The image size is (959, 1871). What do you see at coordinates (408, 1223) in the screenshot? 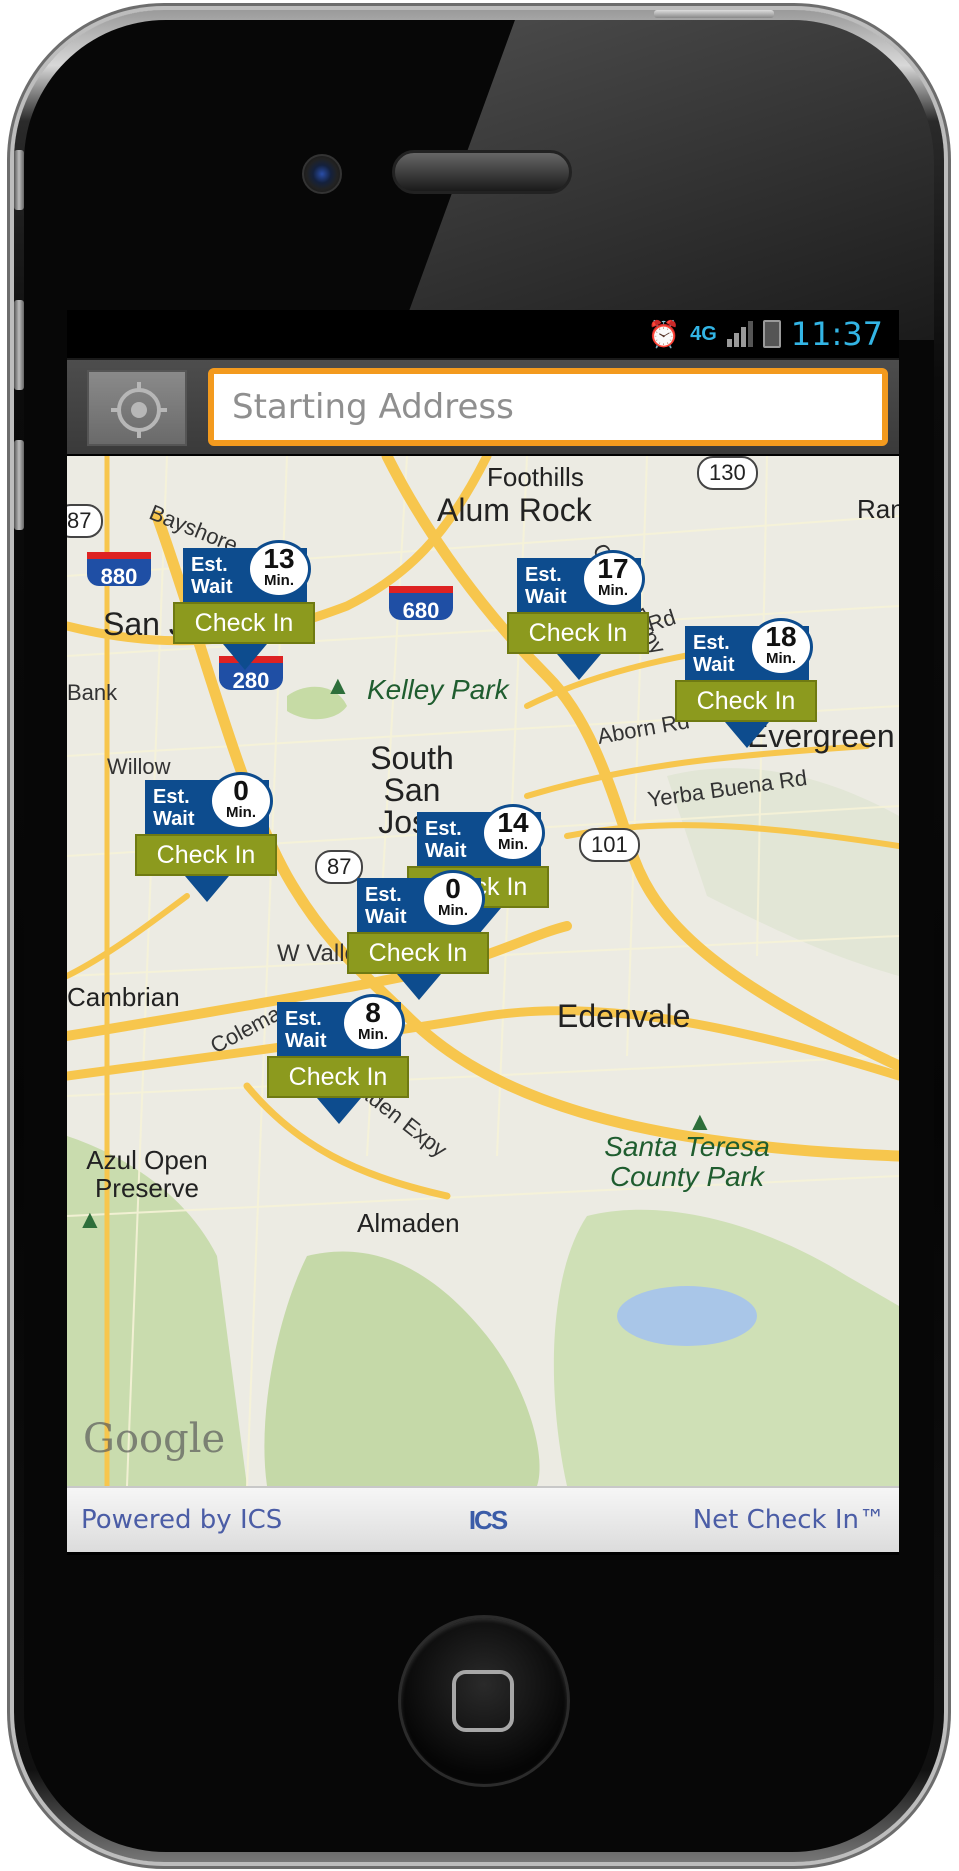
I see `map-label-almaden: Almaden` at bounding box center [408, 1223].